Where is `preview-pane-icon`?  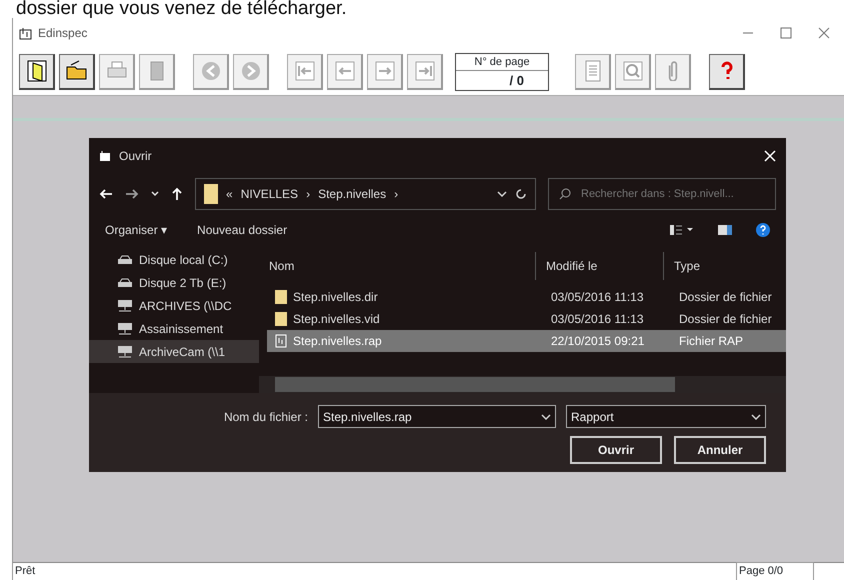
preview-pane-icon is located at coordinates (725, 230).